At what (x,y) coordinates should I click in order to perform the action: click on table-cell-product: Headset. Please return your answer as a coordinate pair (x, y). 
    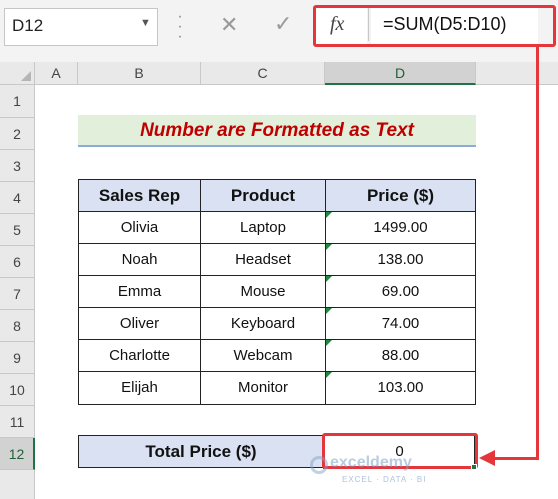
    Looking at the image, I should click on (263, 259).